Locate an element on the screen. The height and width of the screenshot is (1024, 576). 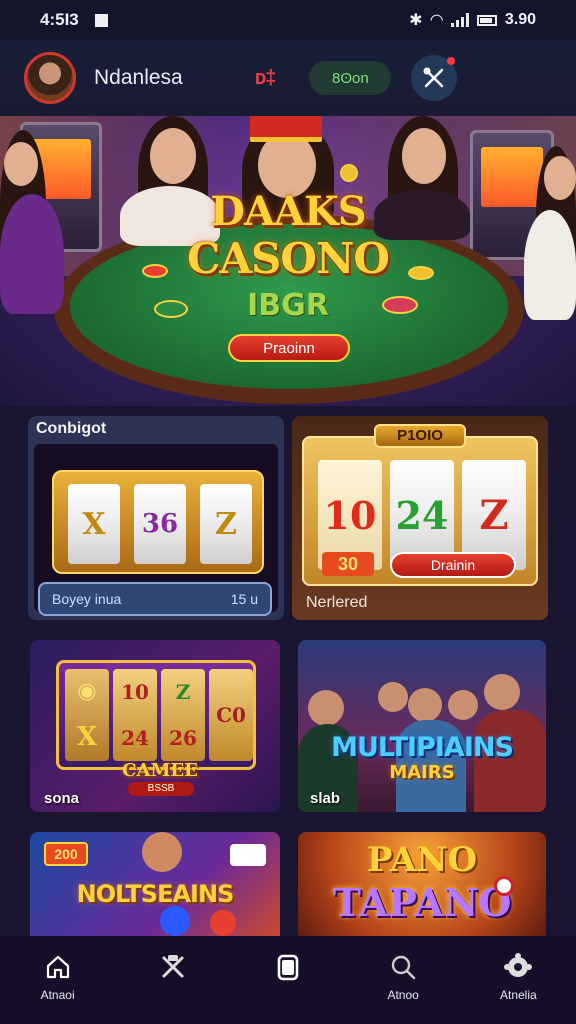
slot-reels-image: X 36 Z is located at coordinates (158, 522).